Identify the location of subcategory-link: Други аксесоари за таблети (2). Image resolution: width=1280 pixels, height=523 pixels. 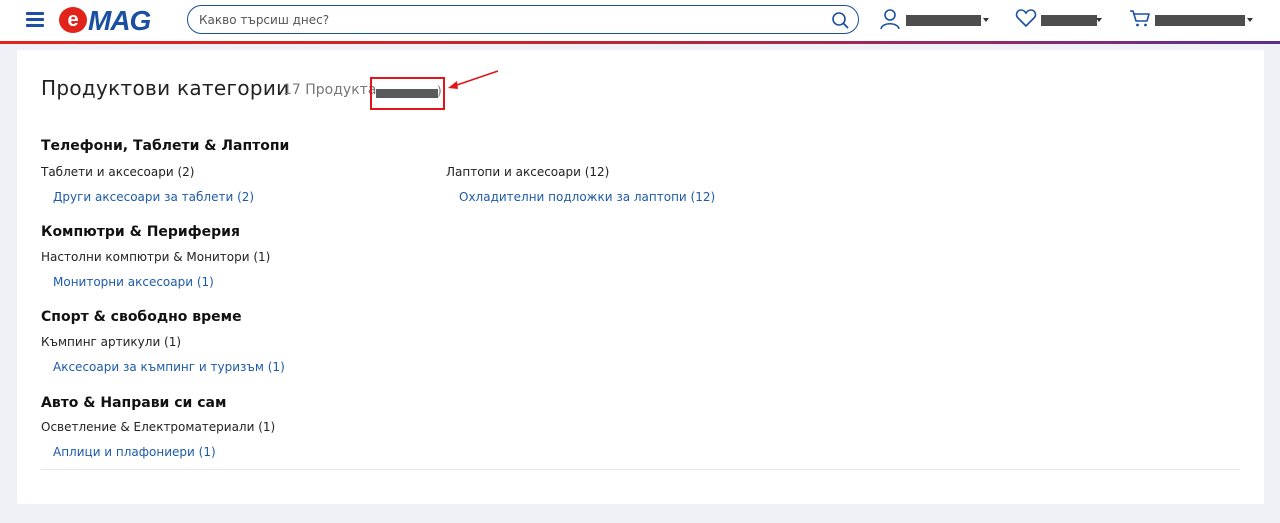
(153, 197).